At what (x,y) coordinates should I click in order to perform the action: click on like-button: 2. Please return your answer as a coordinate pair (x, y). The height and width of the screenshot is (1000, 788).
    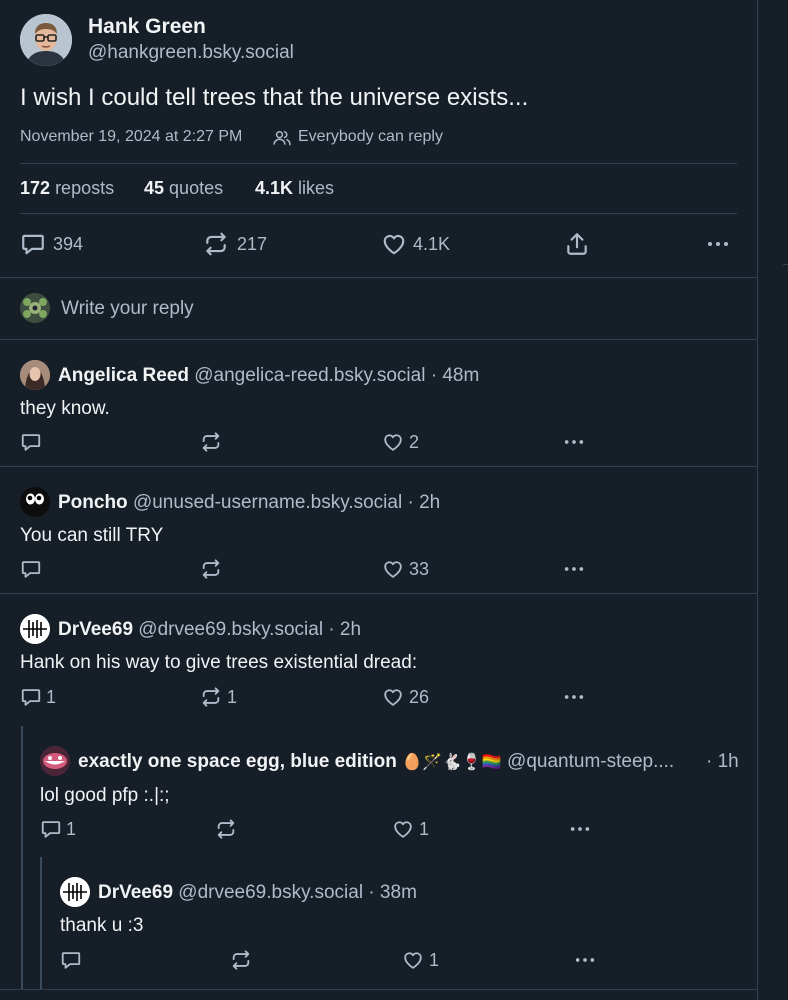
    Looking at the image, I should click on (412, 442).